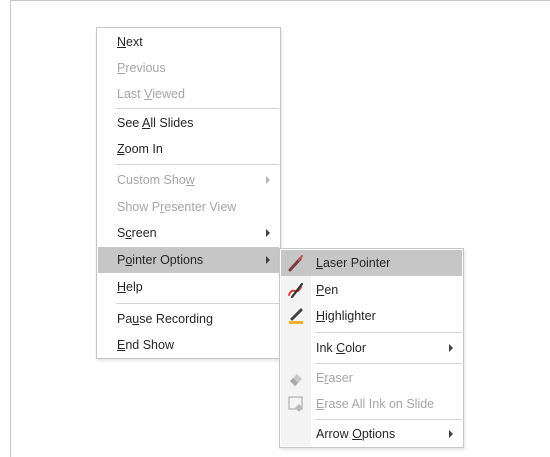  What do you see at coordinates (188, 233) in the screenshot?
I see `menu-item-screen: Screen` at bounding box center [188, 233].